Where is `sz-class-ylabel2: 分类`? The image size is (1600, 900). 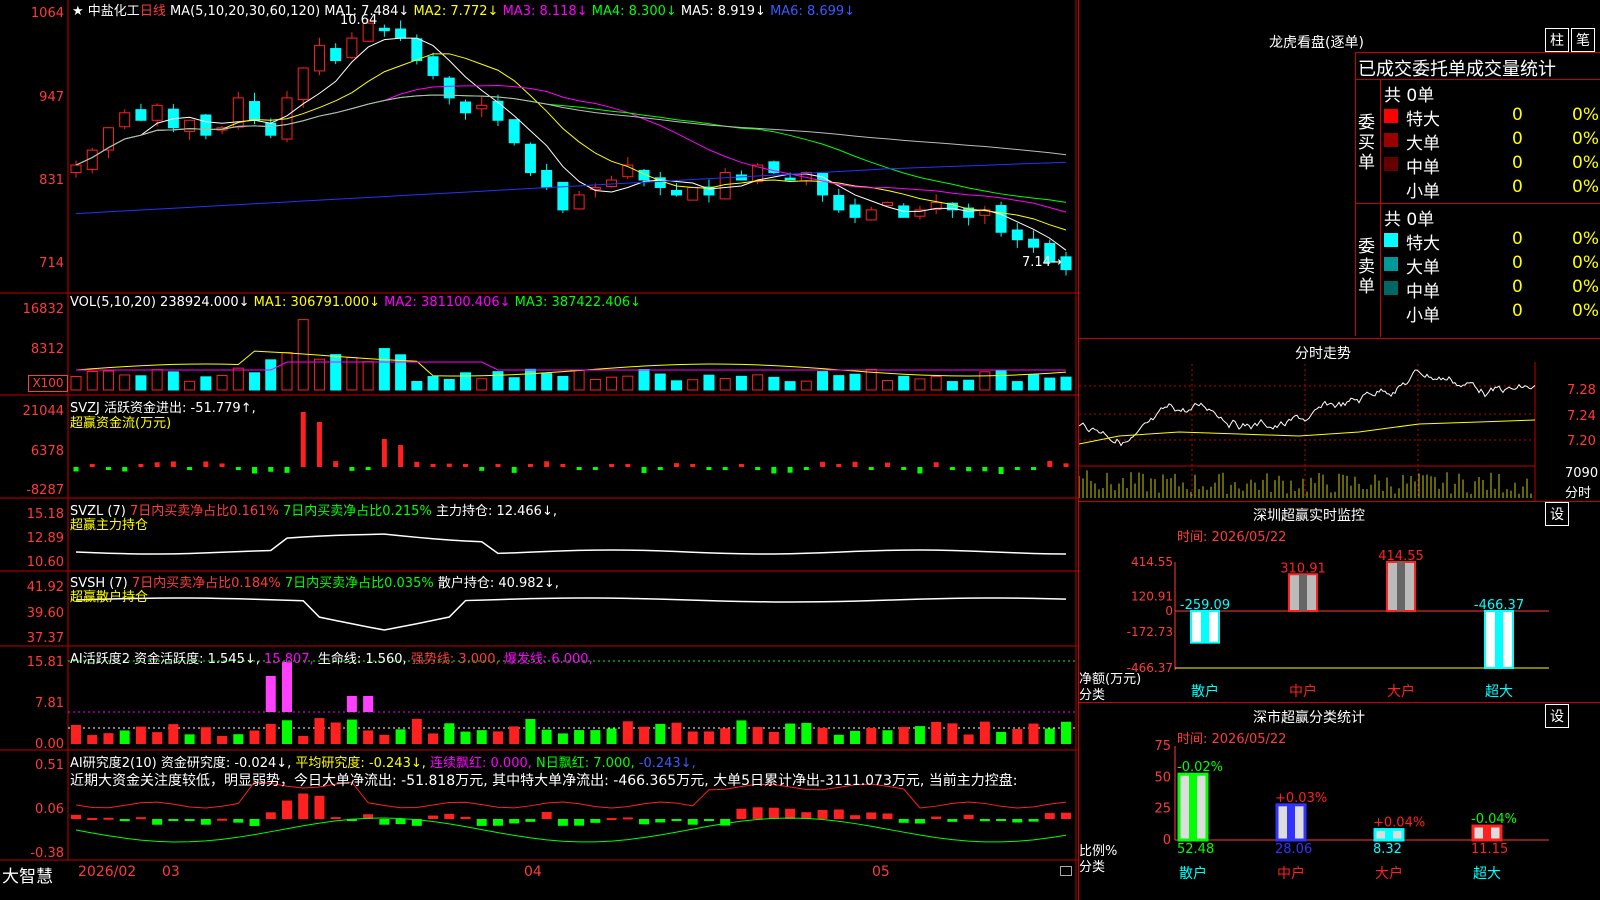
sz-class-ylabel2: 分类 is located at coordinates (1092, 867).